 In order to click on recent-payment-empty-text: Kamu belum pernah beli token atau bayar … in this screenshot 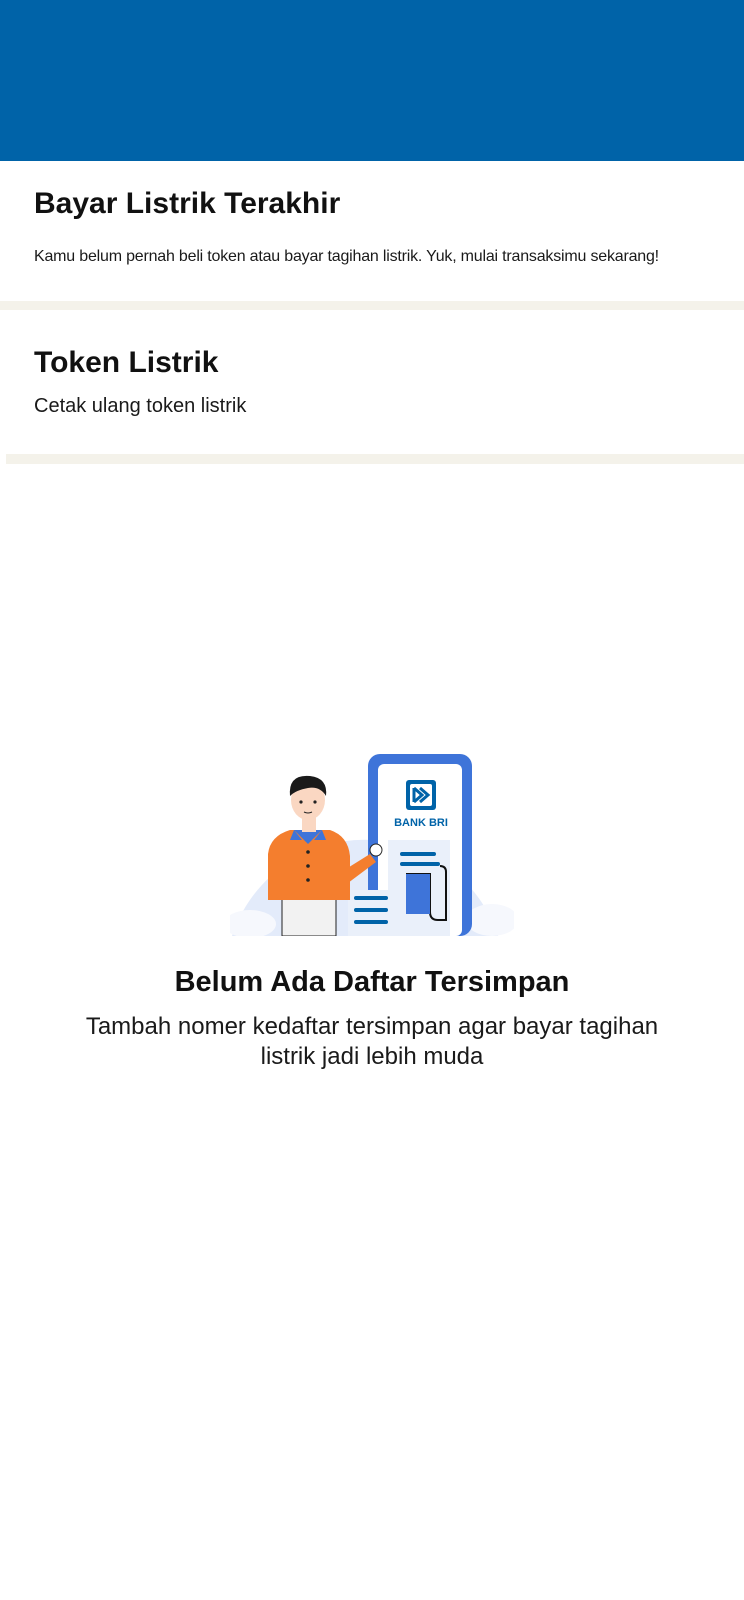, I will do `click(346, 256)`.